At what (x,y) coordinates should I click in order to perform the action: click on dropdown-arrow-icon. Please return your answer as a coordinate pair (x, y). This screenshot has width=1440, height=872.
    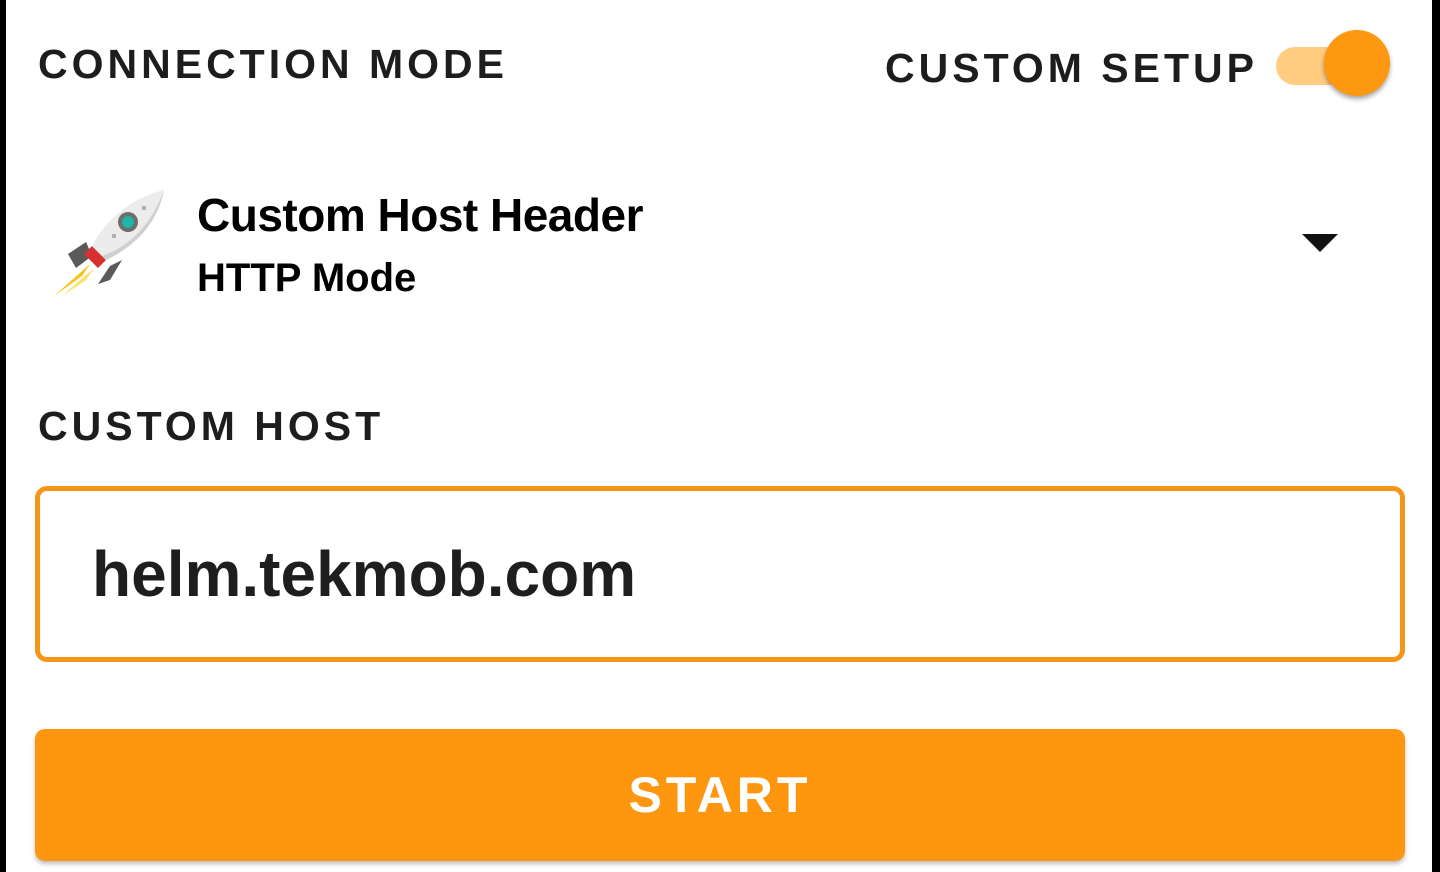
    Looking at the image, I should click on (1320, 243).